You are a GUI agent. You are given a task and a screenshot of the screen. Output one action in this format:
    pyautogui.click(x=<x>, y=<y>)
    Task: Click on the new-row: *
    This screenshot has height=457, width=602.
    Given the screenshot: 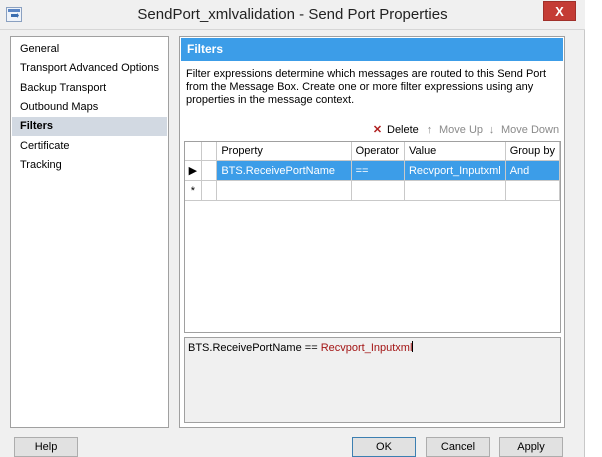 What is the action you would take?
    pyautogui.click(x=373, y=190)
    